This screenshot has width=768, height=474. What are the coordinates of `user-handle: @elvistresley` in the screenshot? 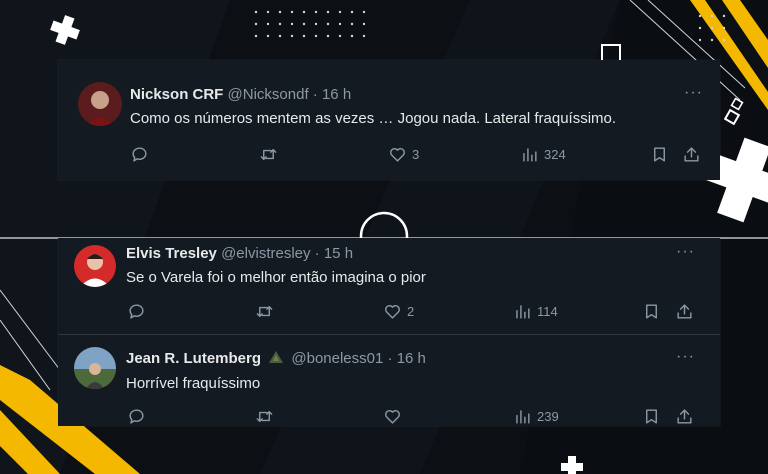 It's located at (265, 253).